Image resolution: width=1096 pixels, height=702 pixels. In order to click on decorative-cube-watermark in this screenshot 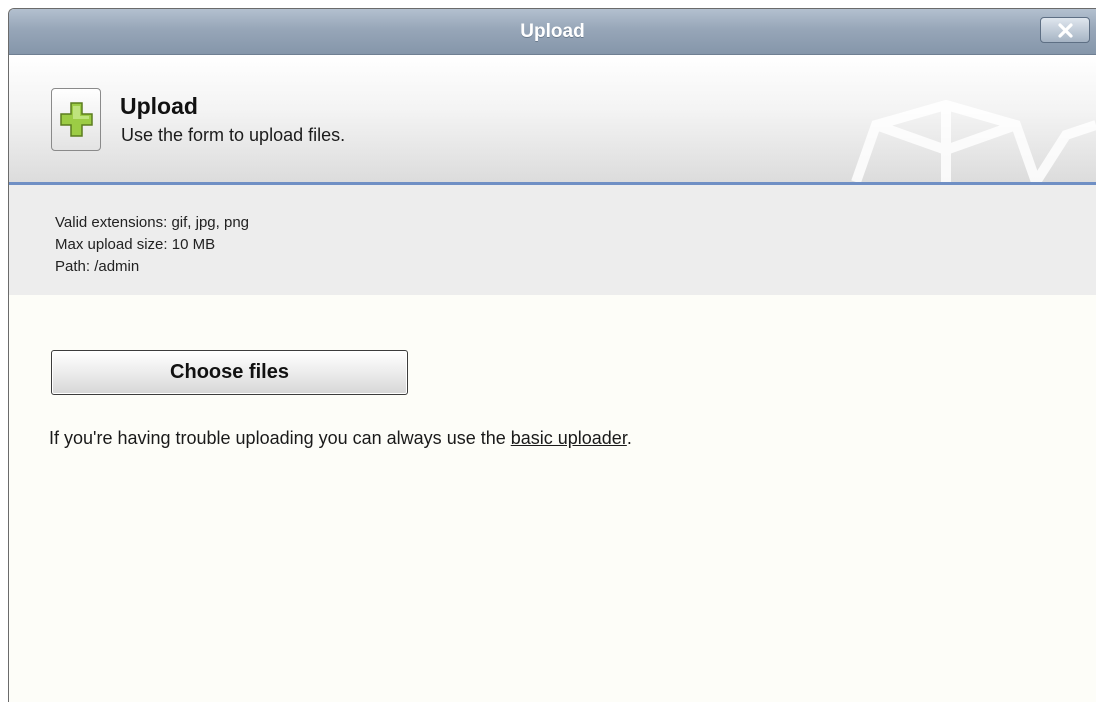, I will do `click(973, 140)`.